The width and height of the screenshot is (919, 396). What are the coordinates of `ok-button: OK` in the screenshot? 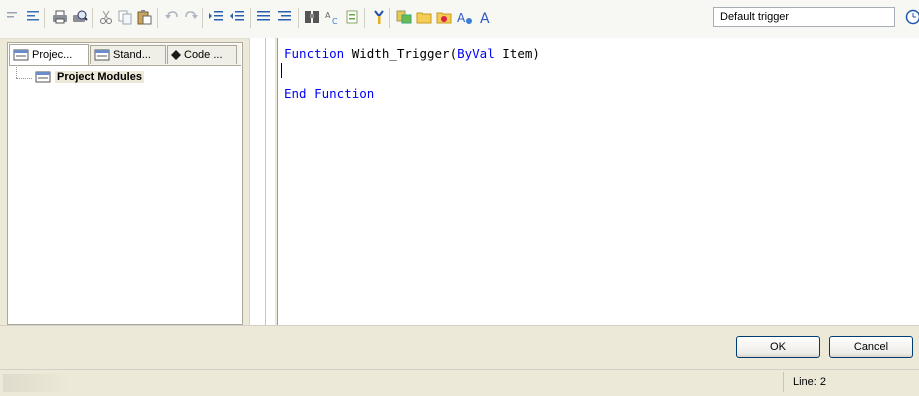 It's located at (778, 347).